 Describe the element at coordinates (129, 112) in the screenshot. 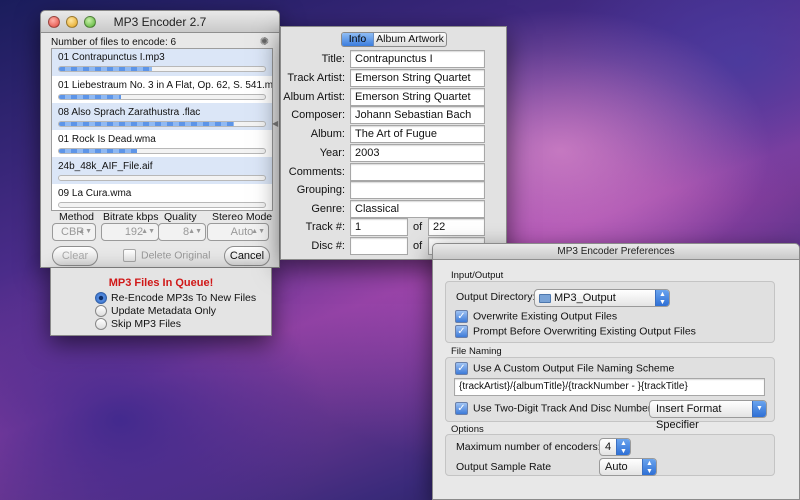

I see `file-name: 08 Also Sprach Zarathustra .flac` at that location.